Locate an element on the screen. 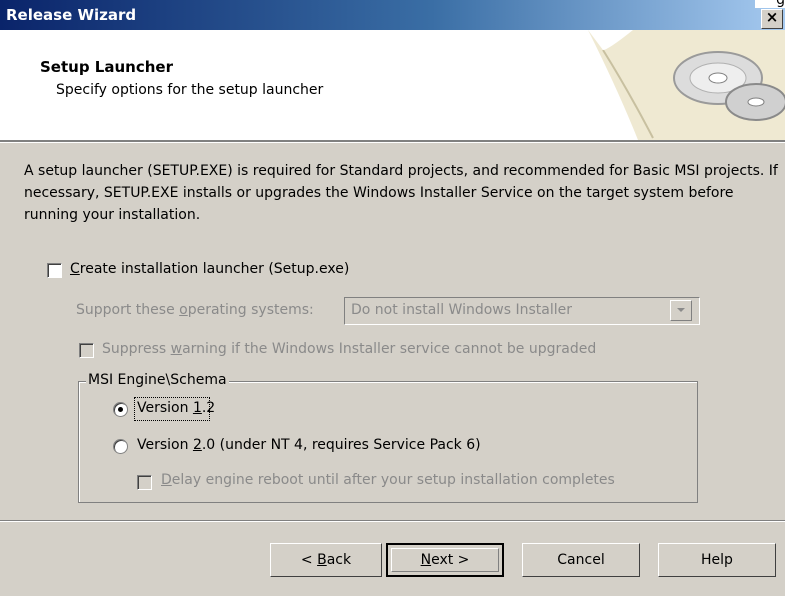 Image resolution: width=785 pixels, height=596 pixels. version-2-0-radio is located at coordinates (120, 446).